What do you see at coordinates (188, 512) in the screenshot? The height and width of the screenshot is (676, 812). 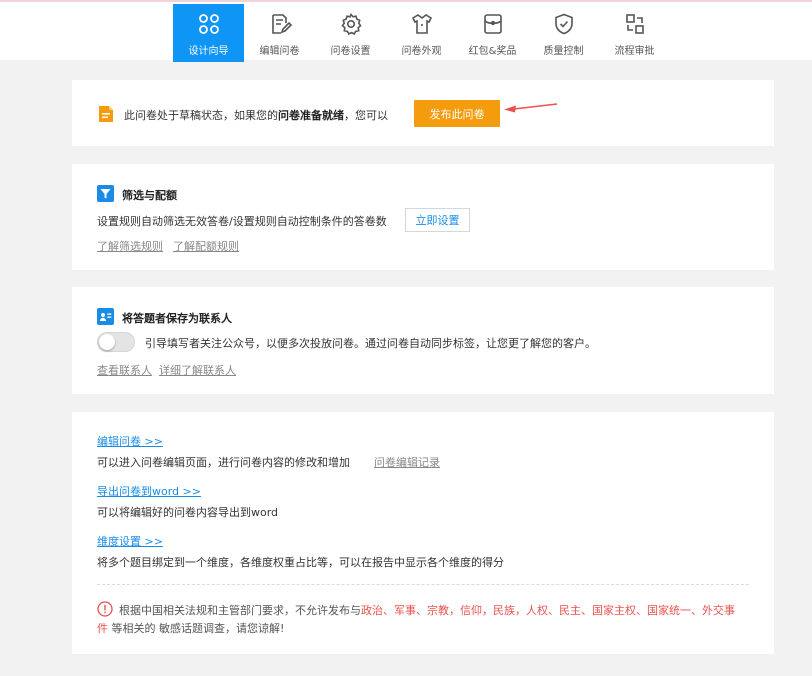 I see `export-word-desc: 可以将编辑好的问卷内容导出到word` at bounding box center [188, 512].